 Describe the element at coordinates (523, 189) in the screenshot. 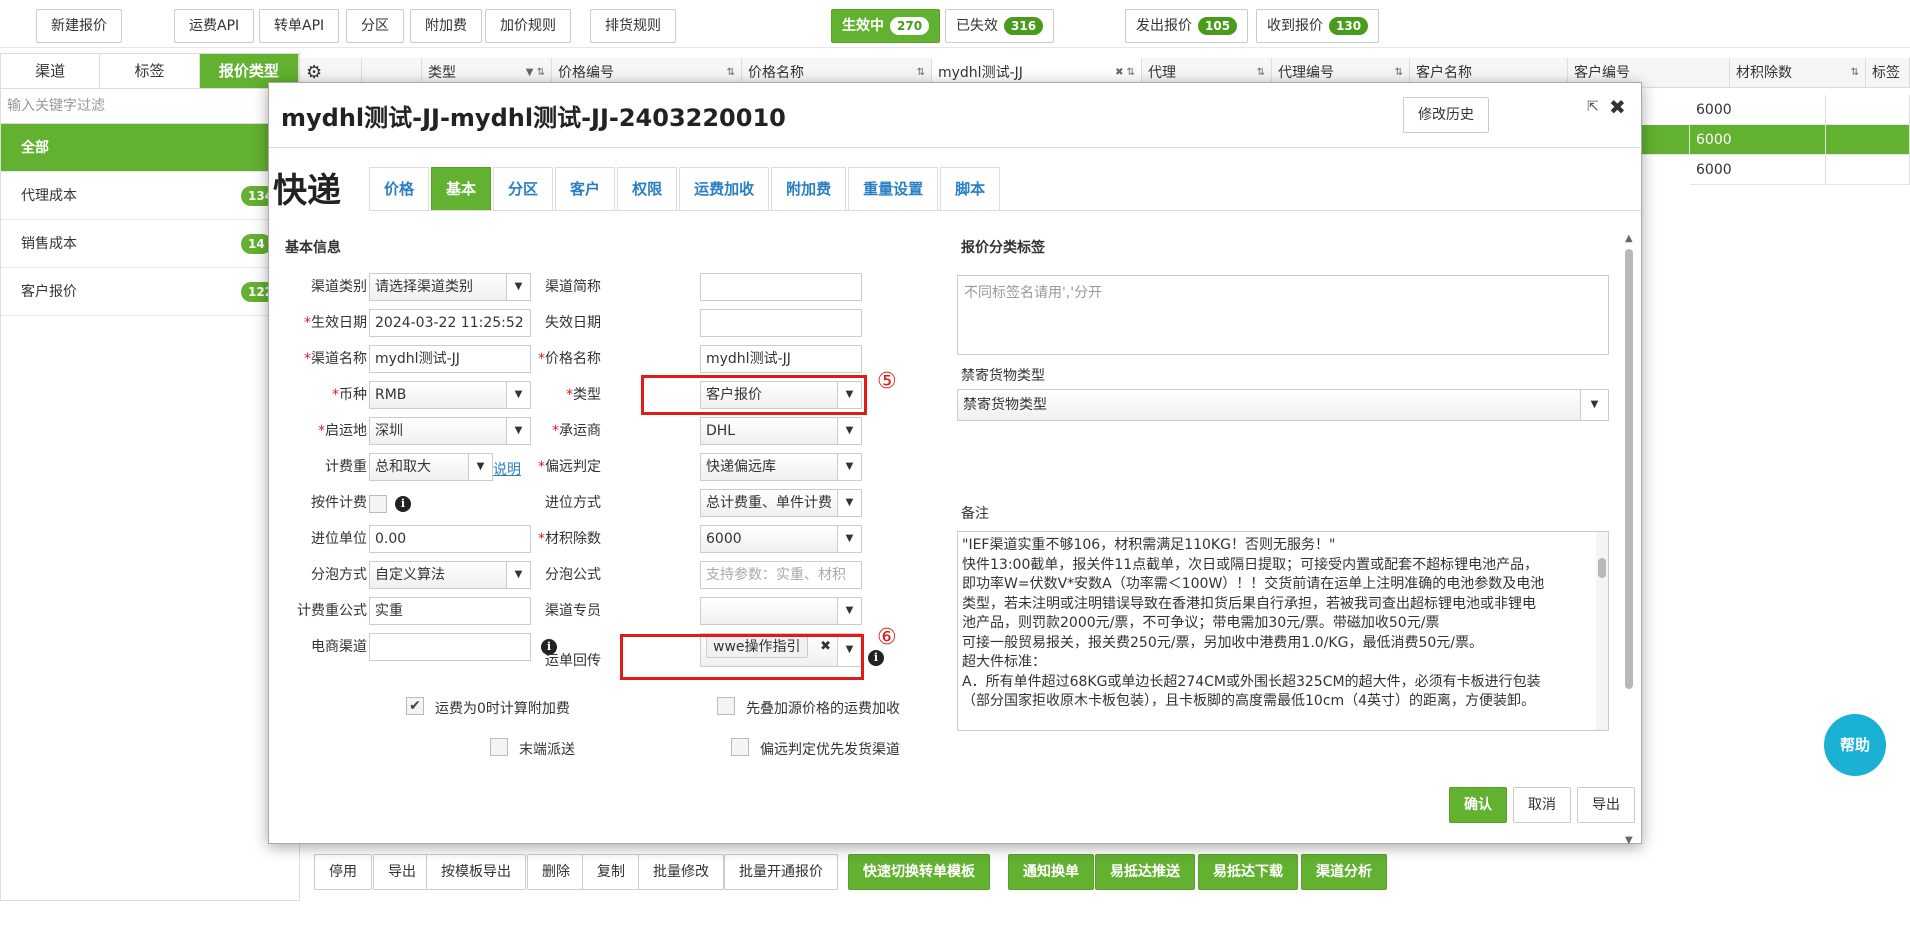

I see `tab-zone: 分区` at that location.